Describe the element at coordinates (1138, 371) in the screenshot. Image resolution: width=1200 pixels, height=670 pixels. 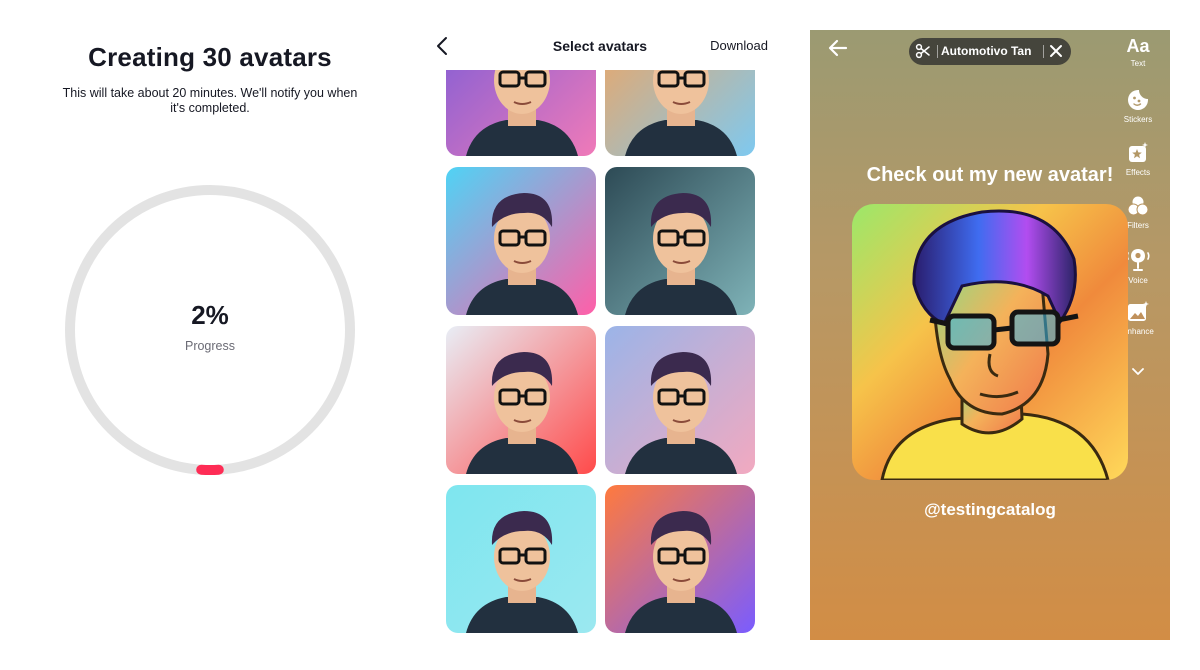
I see `chevron-down-icon` at that location.